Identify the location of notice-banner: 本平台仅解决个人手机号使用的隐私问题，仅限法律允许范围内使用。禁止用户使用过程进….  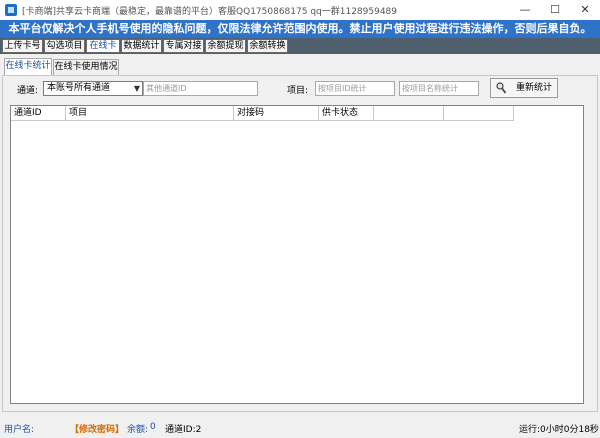
(300, 29).